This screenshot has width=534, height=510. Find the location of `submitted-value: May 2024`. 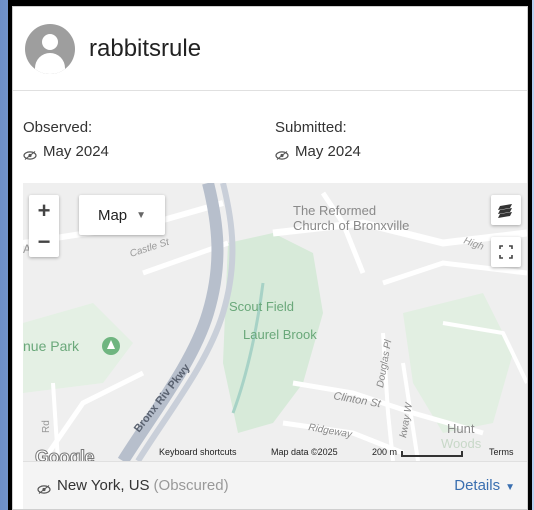

submitted-value: May 2024 is located at coordinates (328, 151).